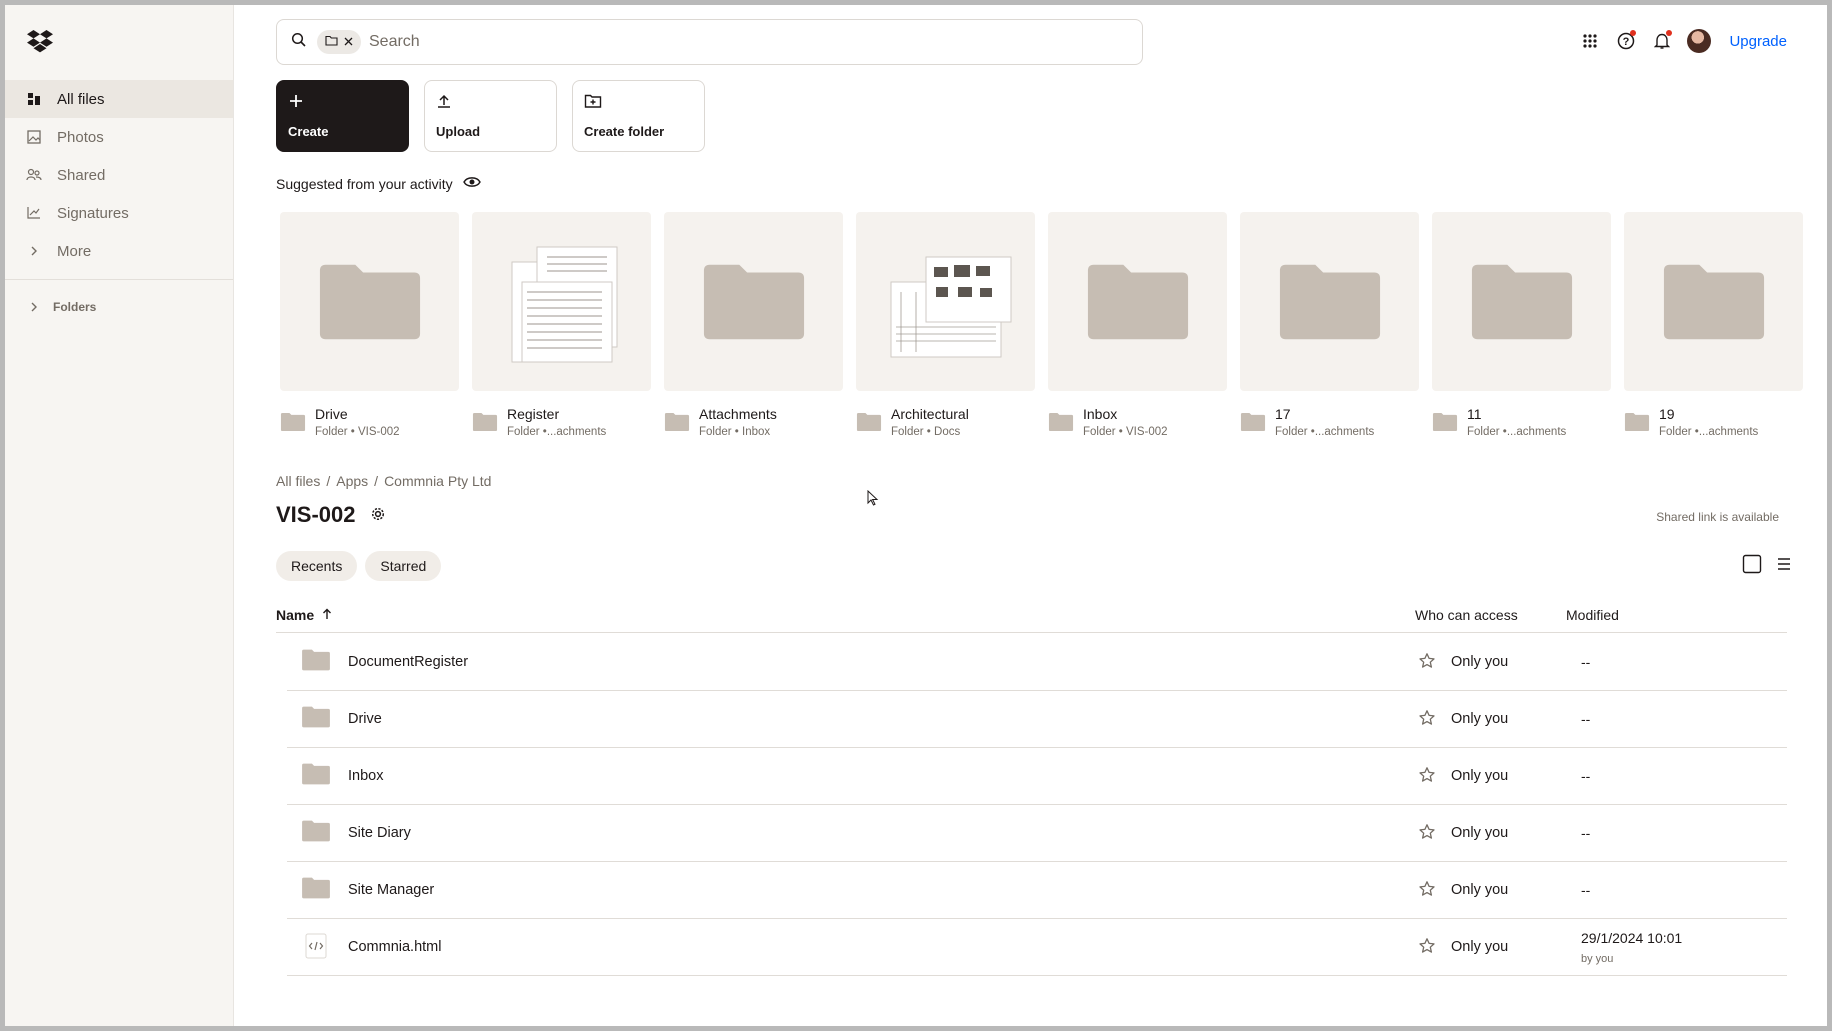 This screenshot has width=1832, height=1031. I want to click on file-name: Commnia.html, so click(394, 947).